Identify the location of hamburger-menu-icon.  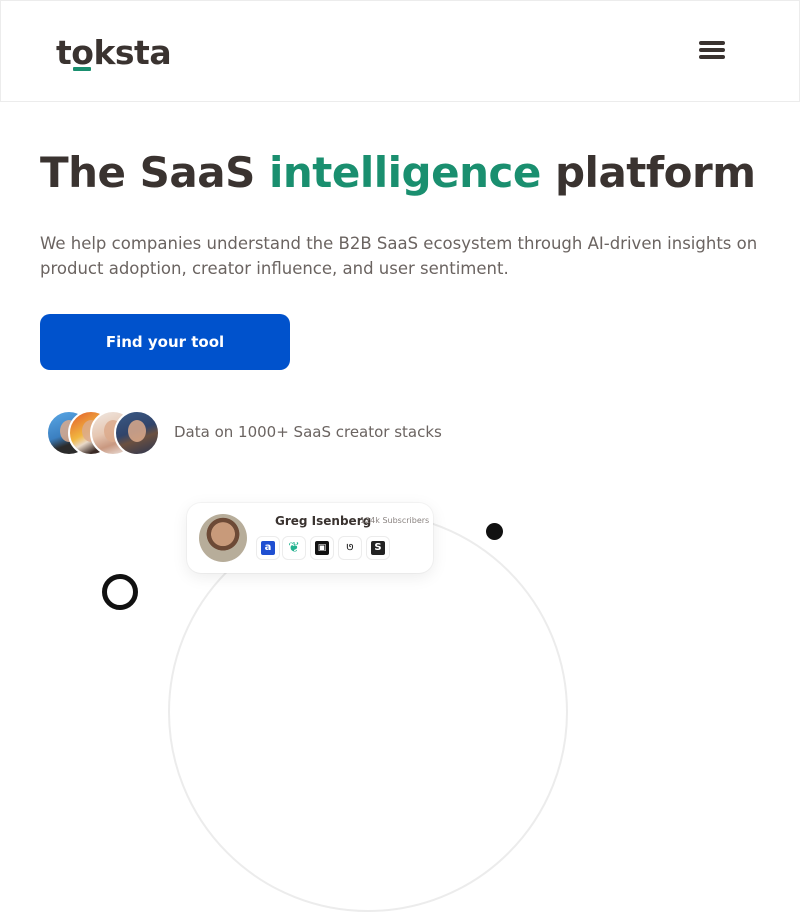
(713, 52).